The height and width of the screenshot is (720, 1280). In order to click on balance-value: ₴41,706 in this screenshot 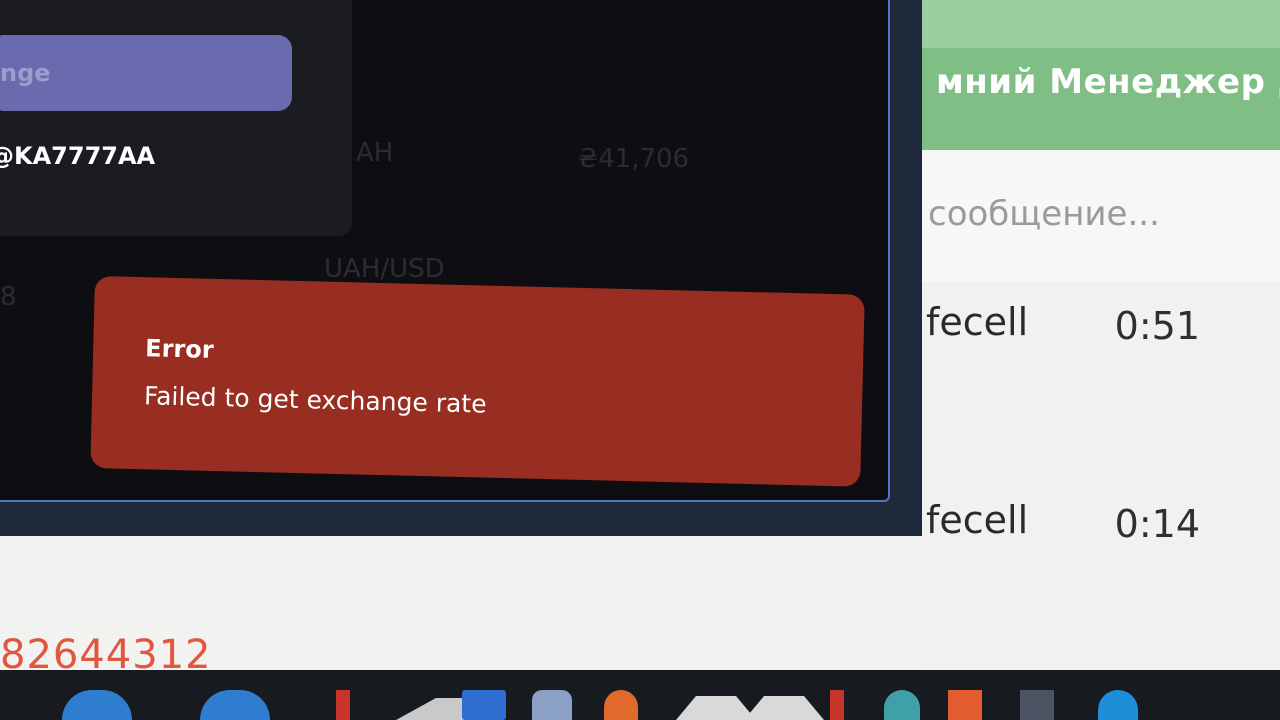, I will do `click(634, 159)`.